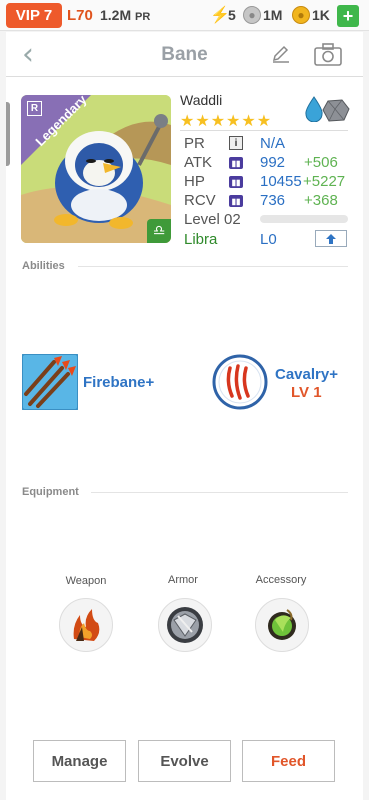 This screenshot has height=800, width=369. What do you see at coordinates (80, 15) in the screenshot?
I see `player-level: L70` at bounding box center [80, 15].